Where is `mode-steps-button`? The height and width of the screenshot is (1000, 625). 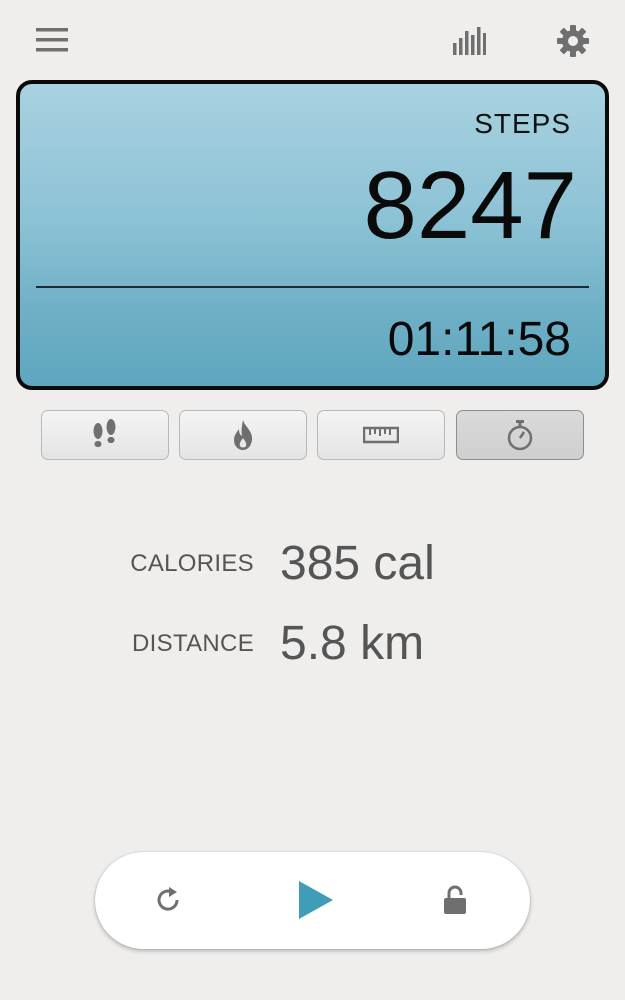 mode-steps-button is located at coordinates (105, 435).